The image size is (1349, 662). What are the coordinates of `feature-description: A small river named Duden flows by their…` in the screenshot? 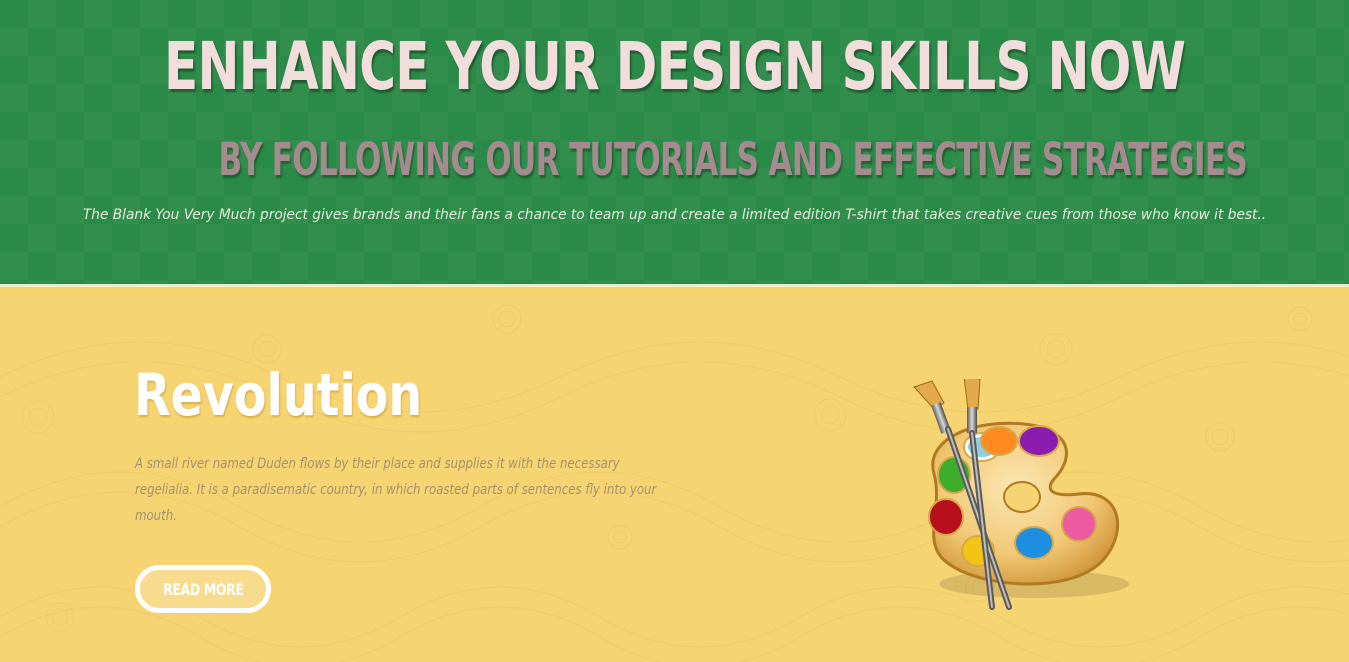 It's located at (396, 490).